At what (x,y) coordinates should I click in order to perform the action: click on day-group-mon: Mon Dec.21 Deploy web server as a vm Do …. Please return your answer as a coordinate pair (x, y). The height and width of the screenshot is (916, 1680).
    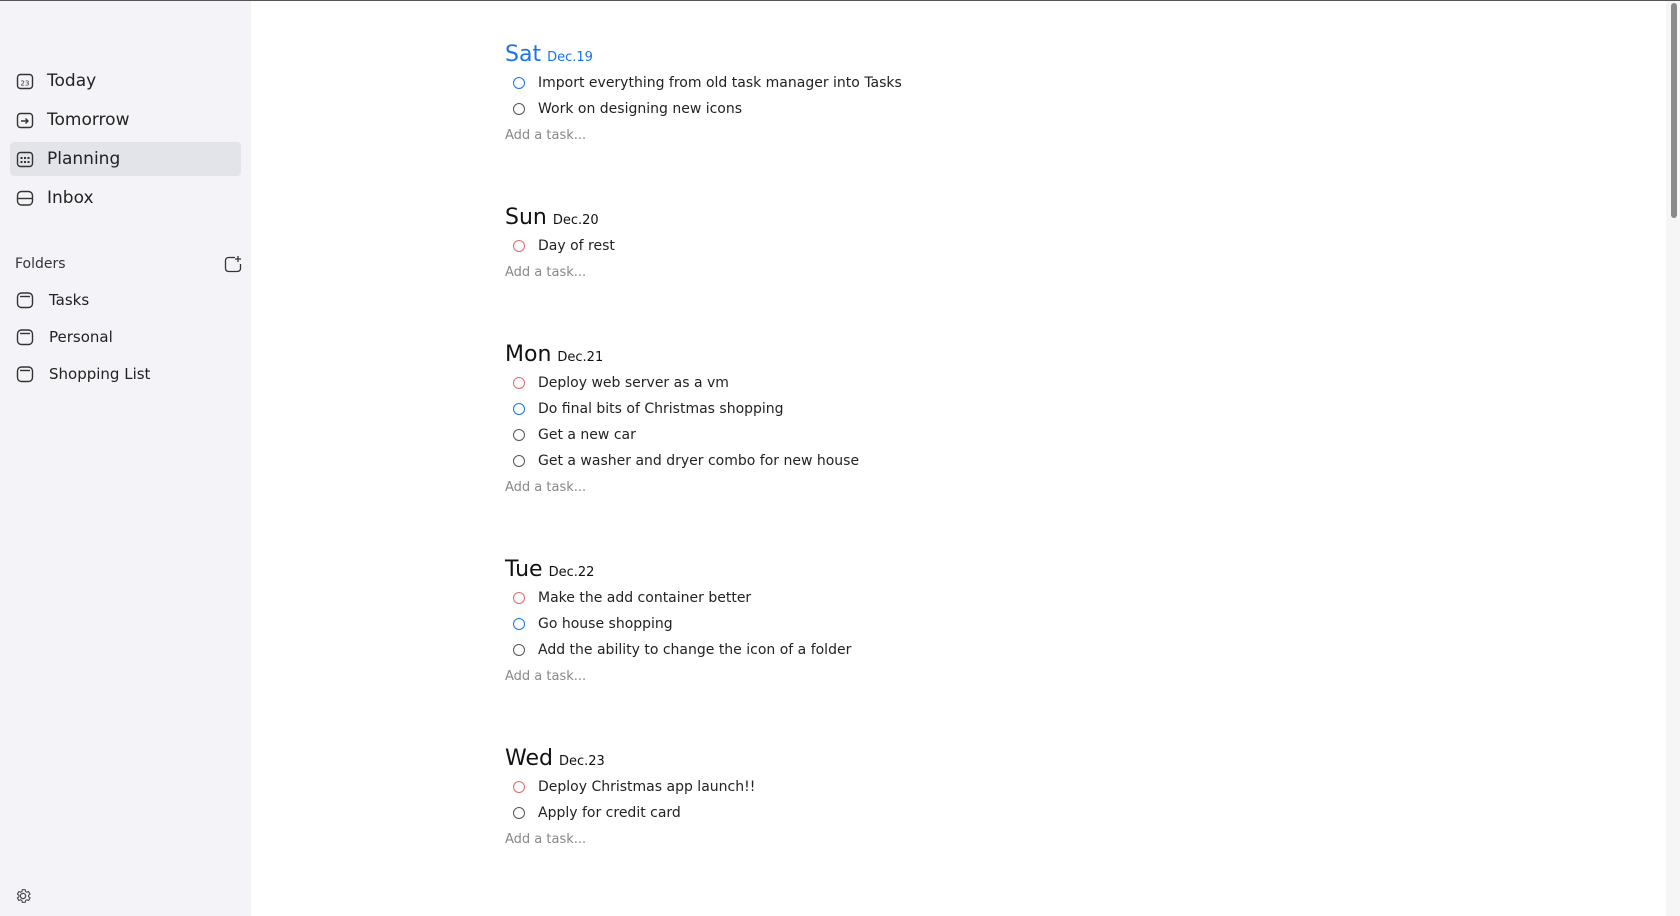
    Looking at the image, I should click on (682, 421).